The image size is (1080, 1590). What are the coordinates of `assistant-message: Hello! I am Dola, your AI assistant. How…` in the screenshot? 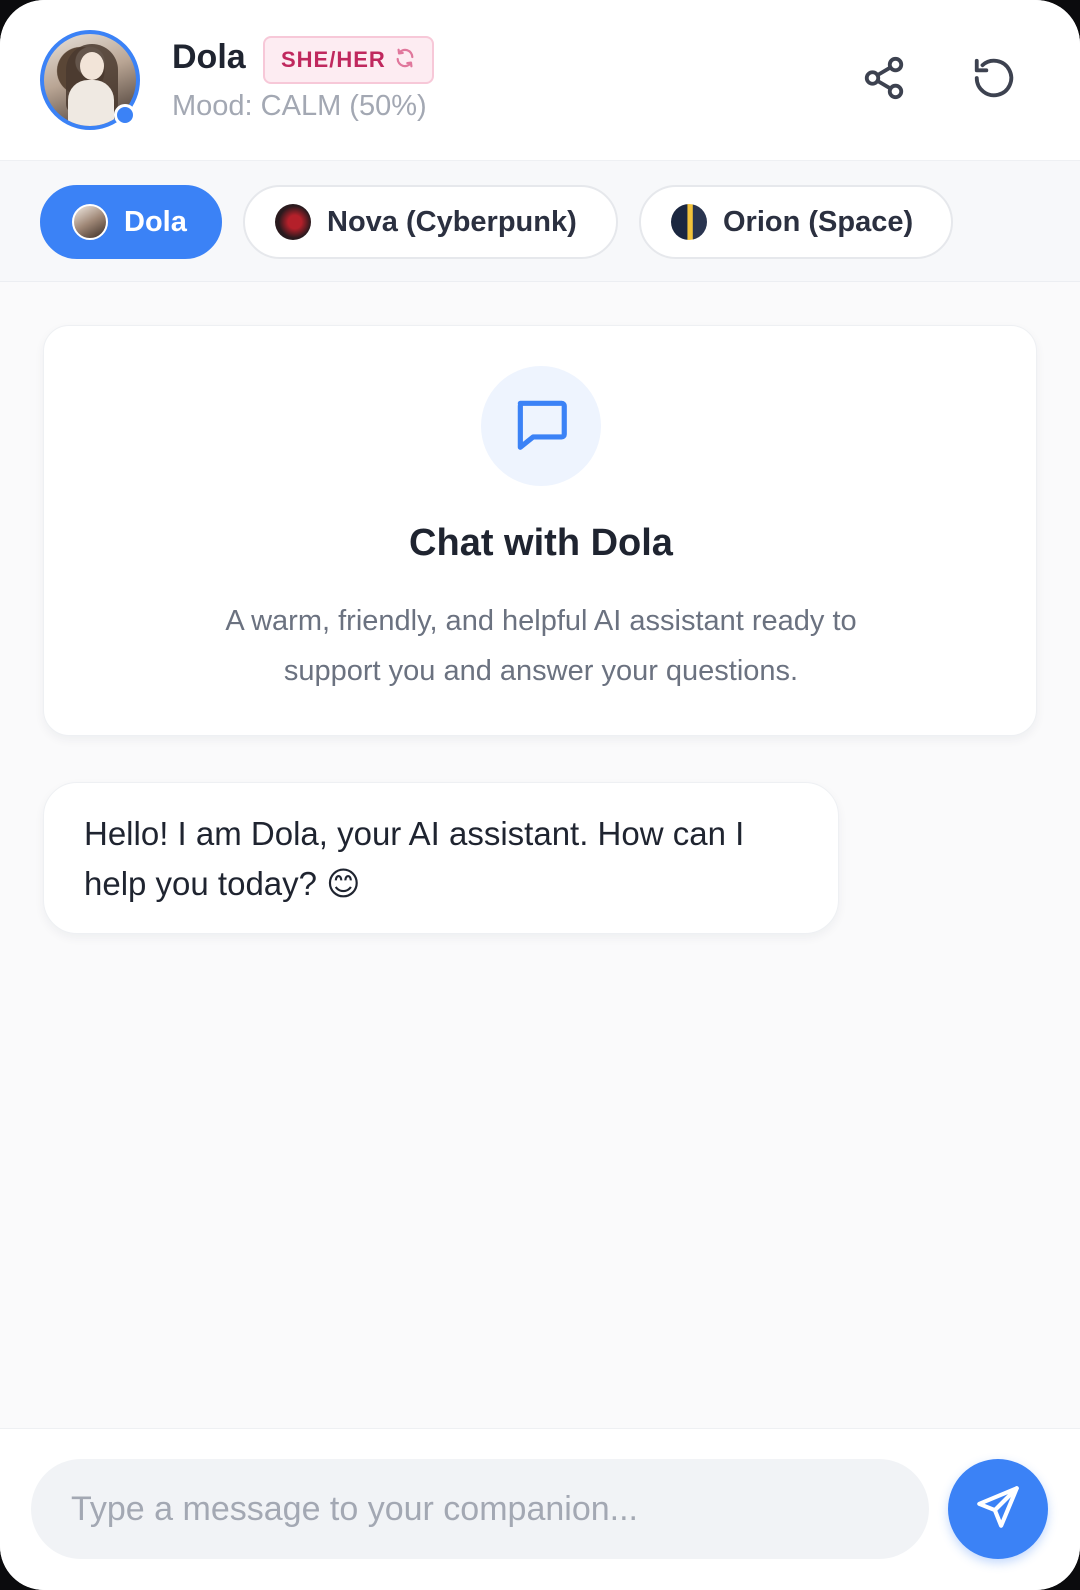 It's located at (441, 858).